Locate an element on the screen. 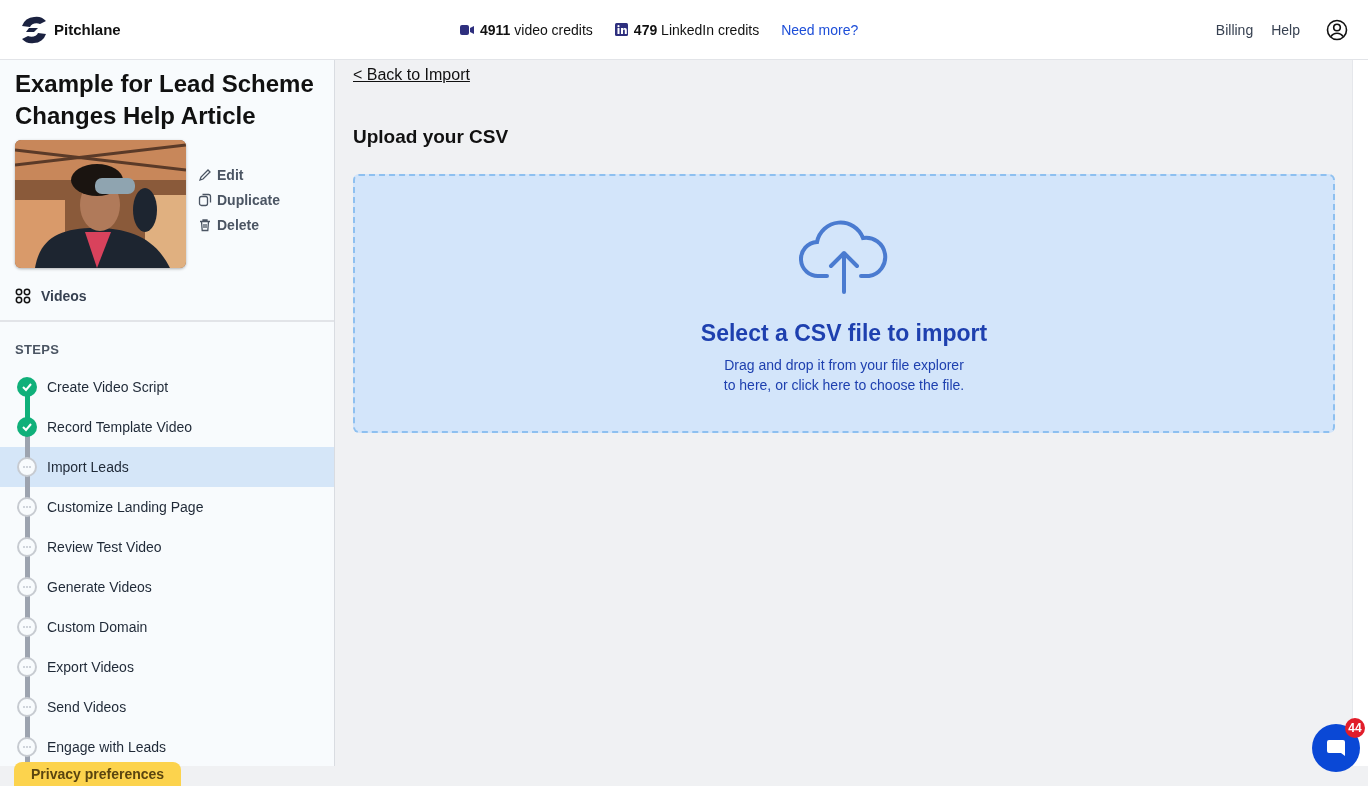 The image size is (1368, 786). dropzone-hint: Drag and drop it from your file explorer to here, or click here to choose the file. is located at coordinates (844, 375).